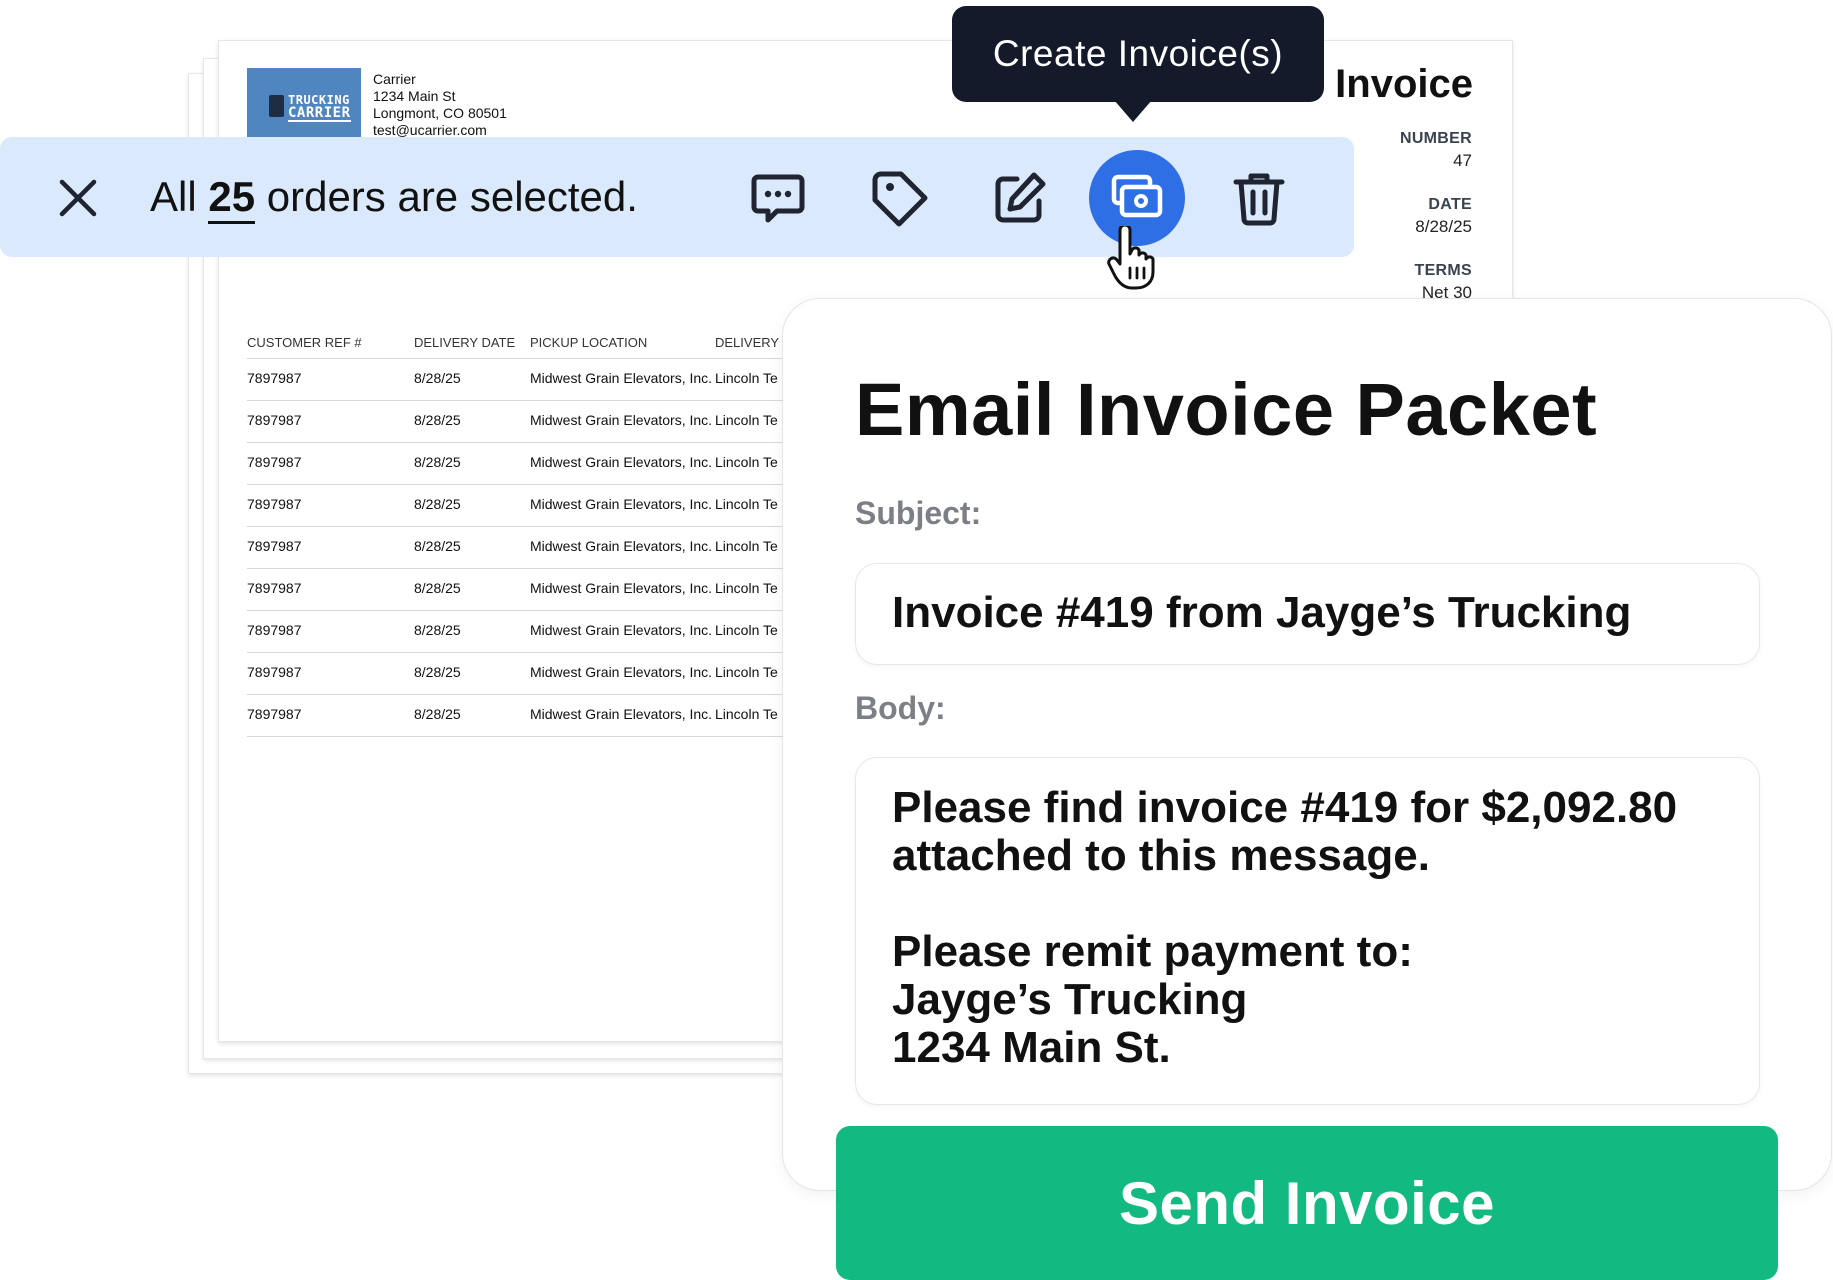 This screenshot has height=1280, width=1833. Describe the element at coordinates (1435, 138) in the screenshot. I see `invoice-number-label: NUMBER` at that location.